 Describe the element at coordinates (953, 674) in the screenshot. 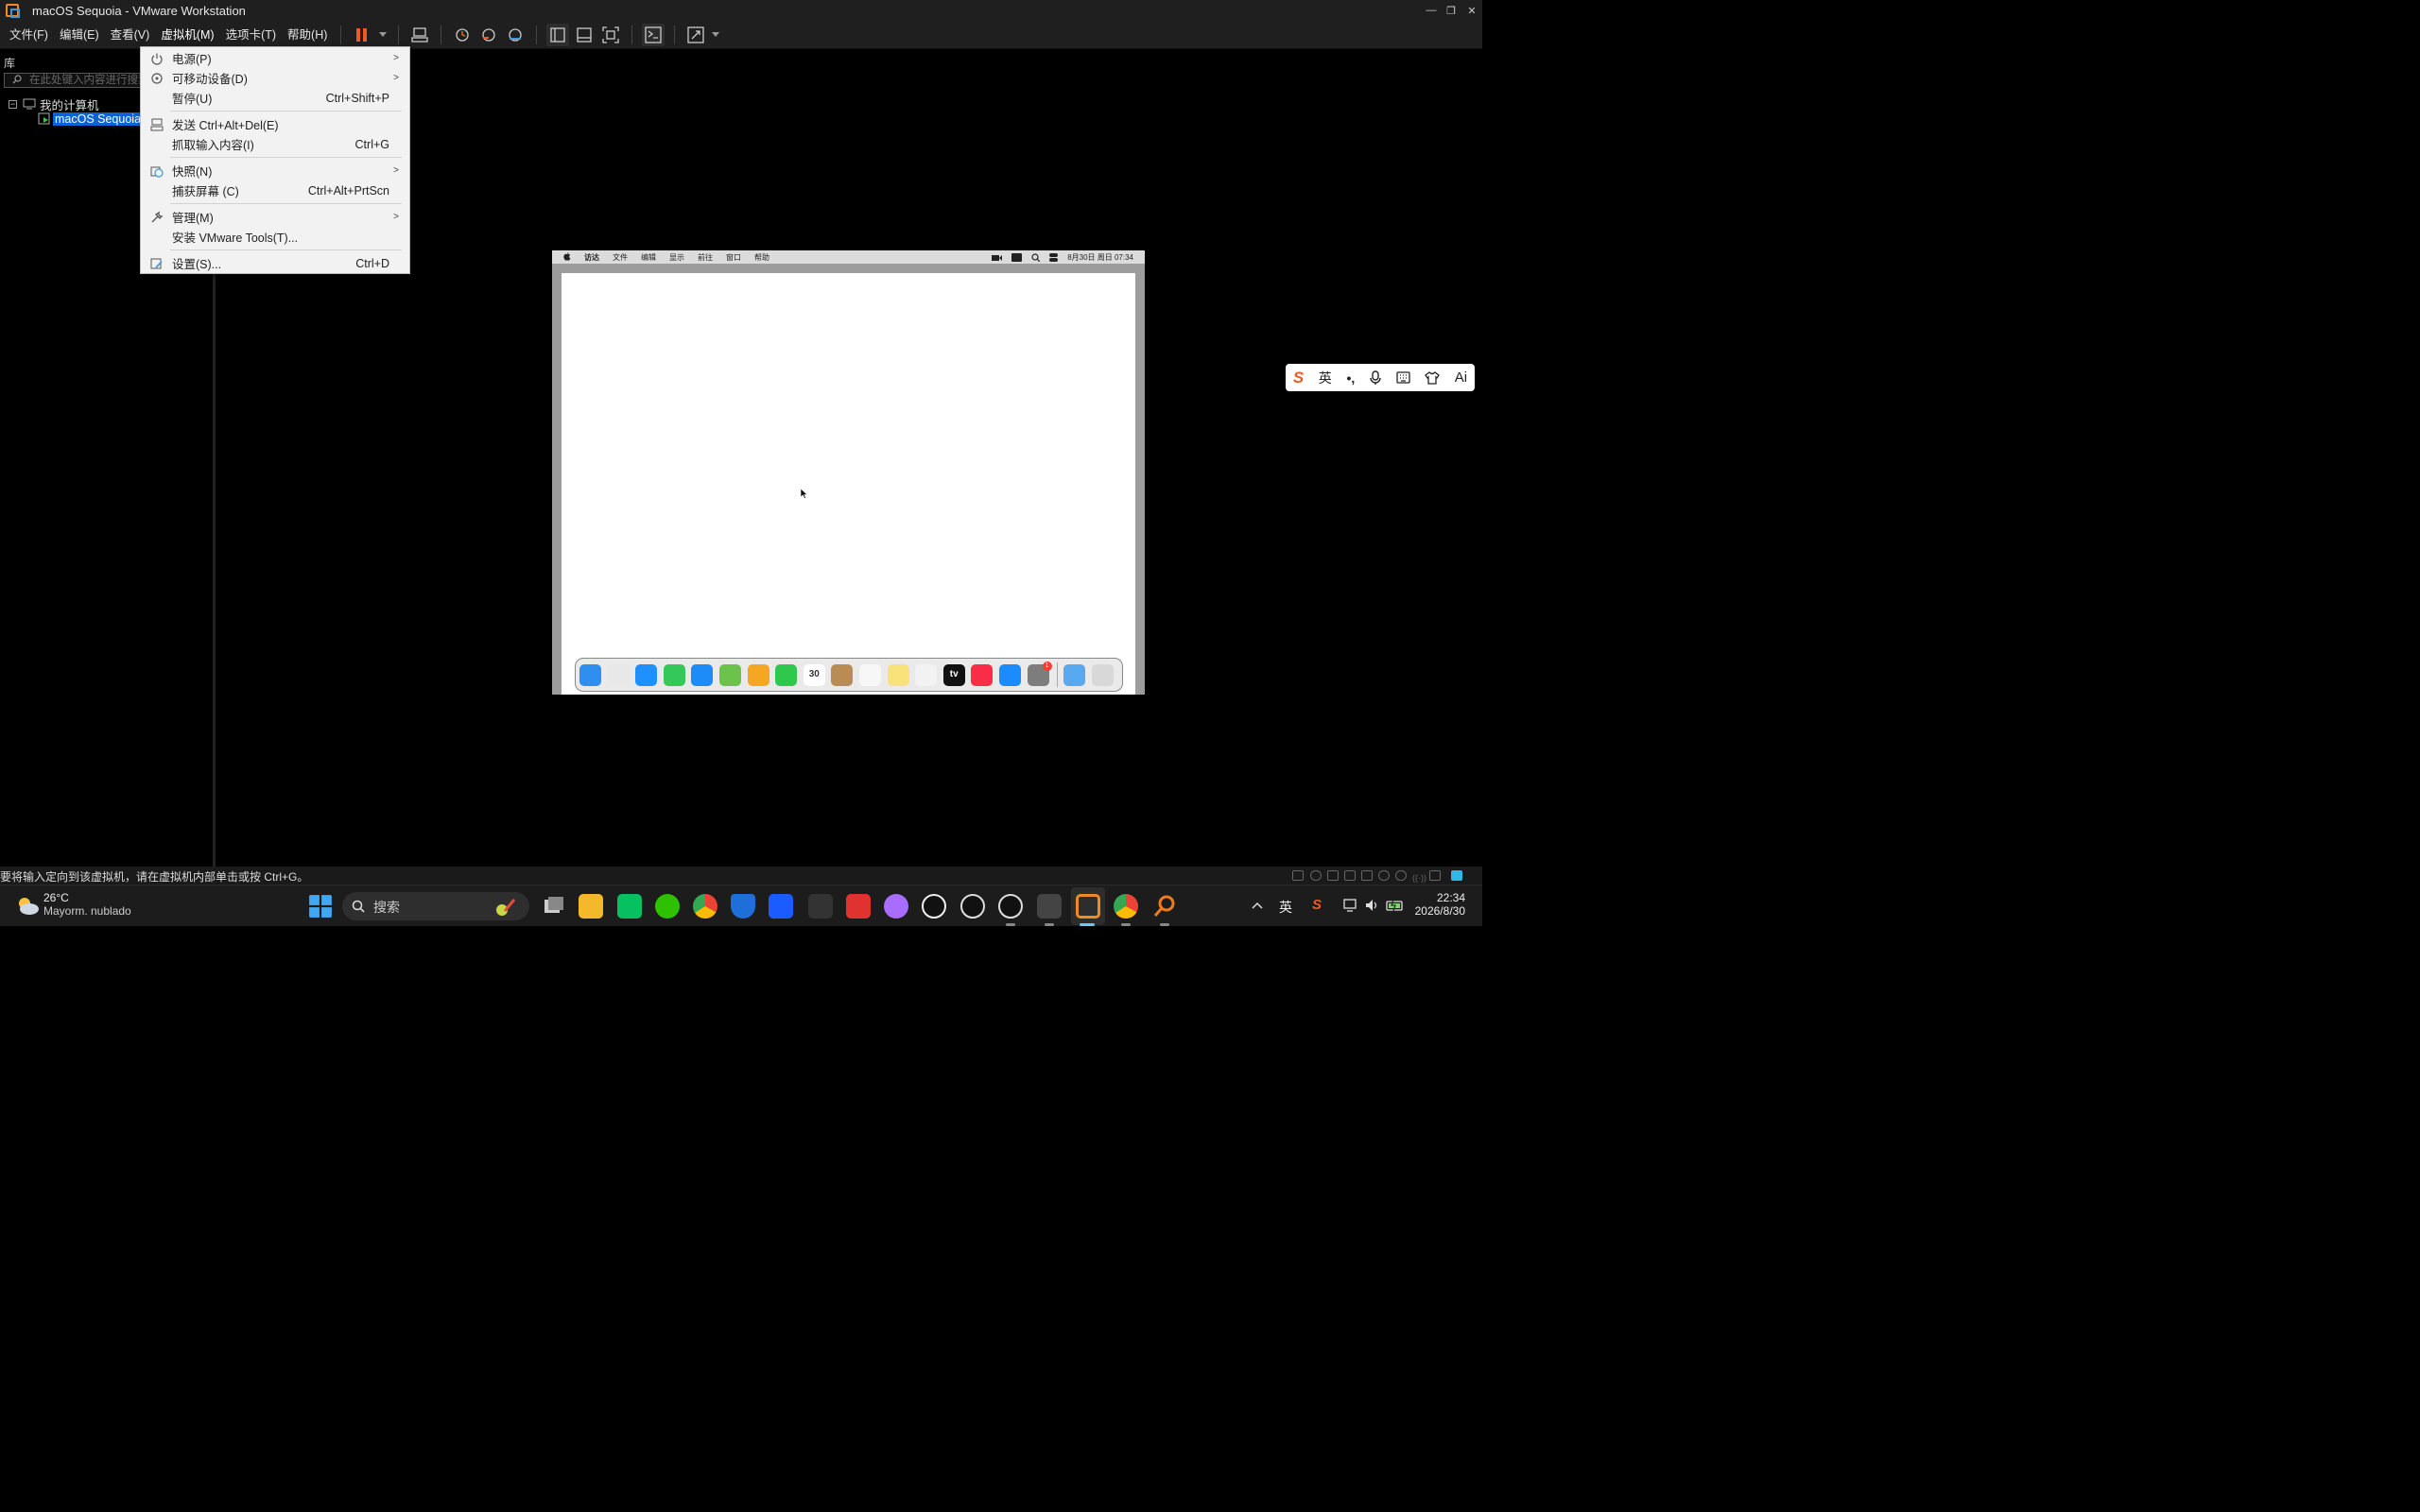

I see `apple-tv-icon: tv` at that location.